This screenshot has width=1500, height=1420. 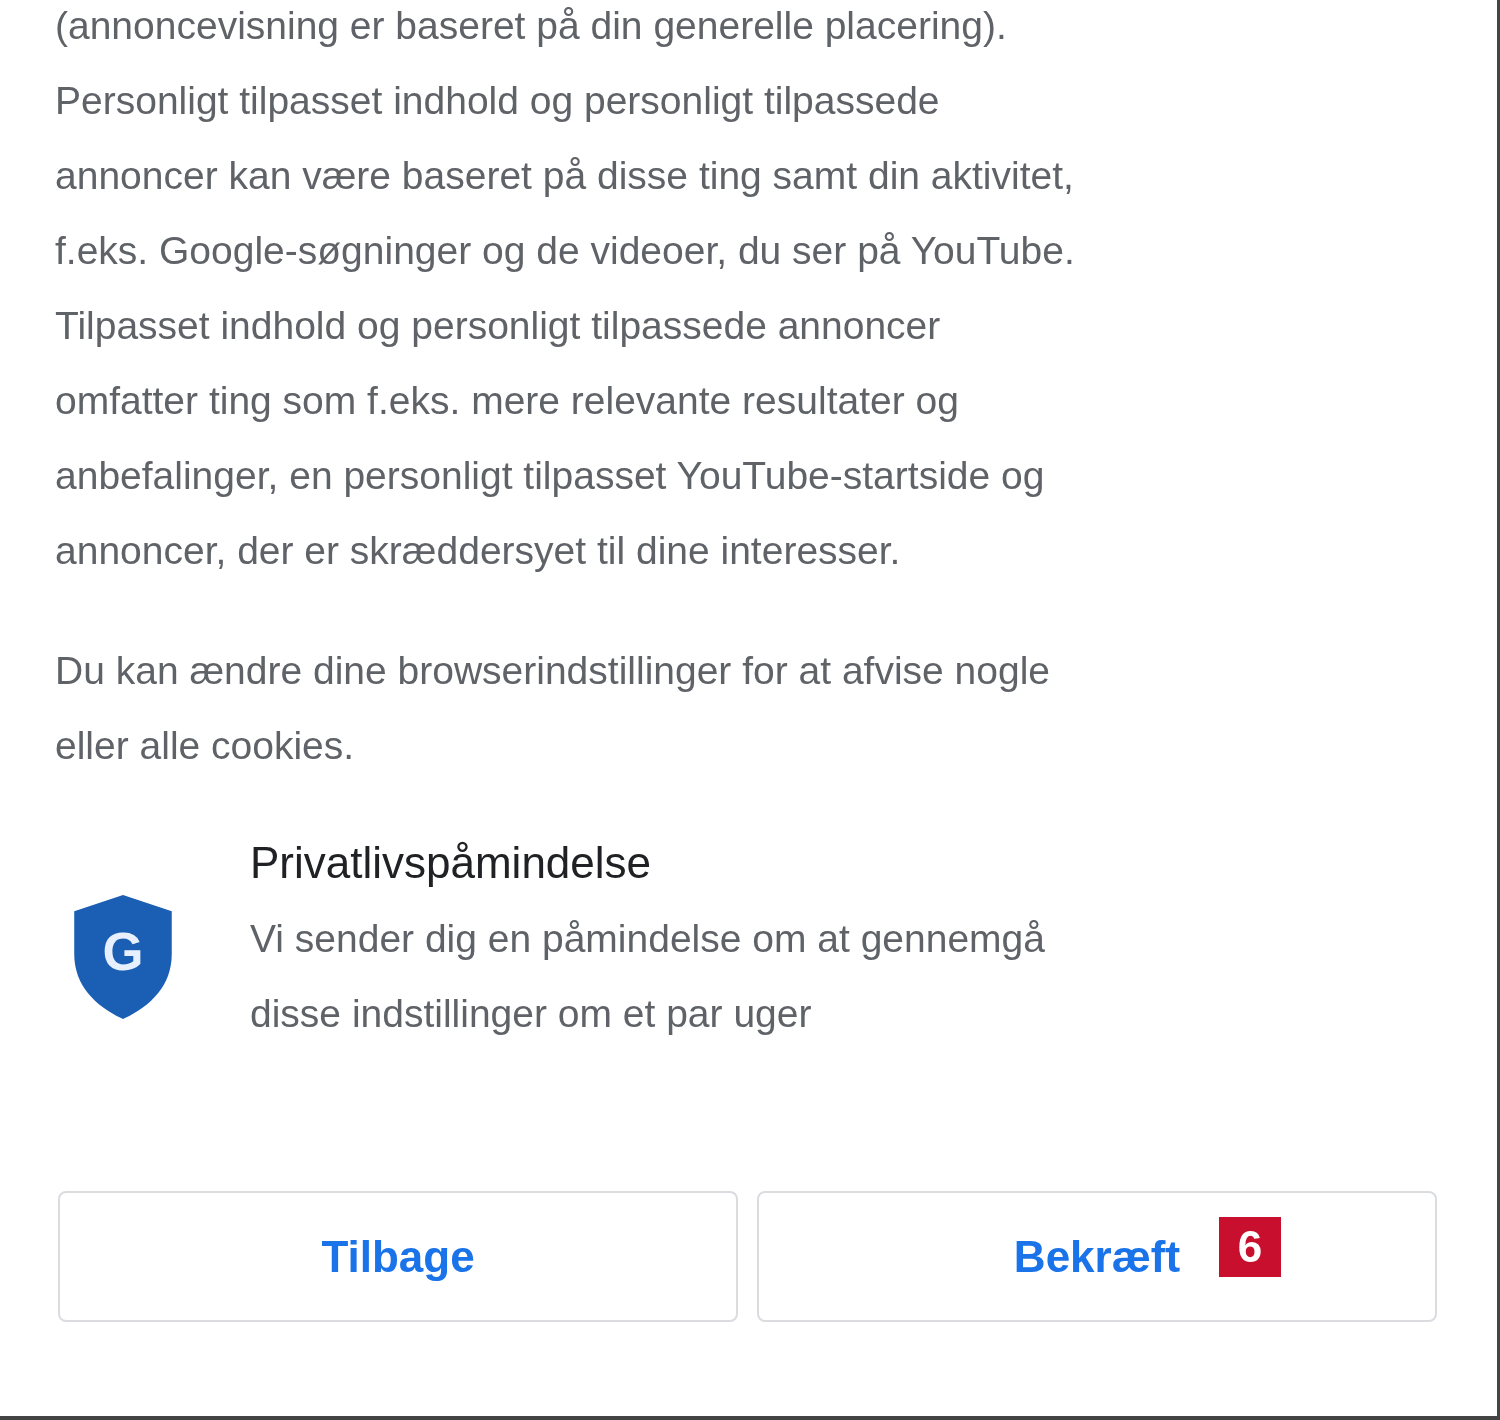 What do you see at coordinates (1097, 1256) in the screenshot?
I see `confirm-button: Bekræft 6` at bounding box center [1097, 1256].